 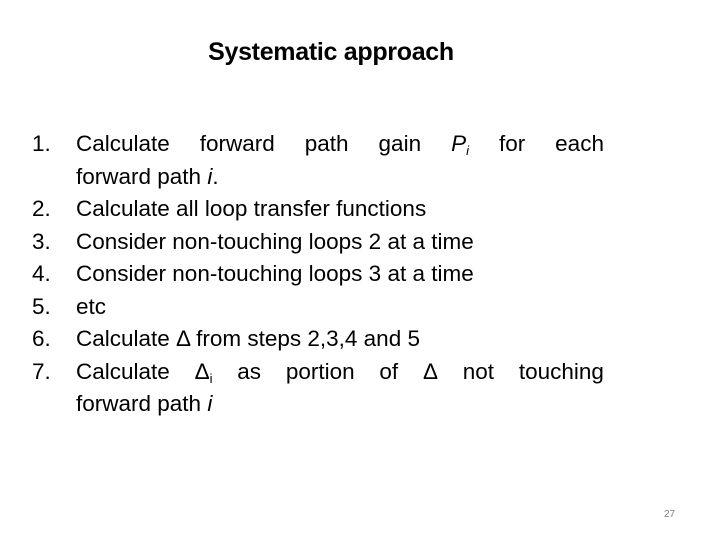 I want to click on word: for, so click(x=512, y=143).